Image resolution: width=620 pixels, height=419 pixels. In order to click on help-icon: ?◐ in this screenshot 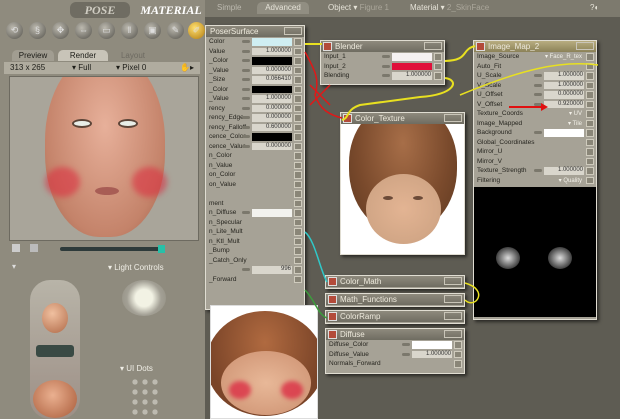, I will do `click(594, 8)`.